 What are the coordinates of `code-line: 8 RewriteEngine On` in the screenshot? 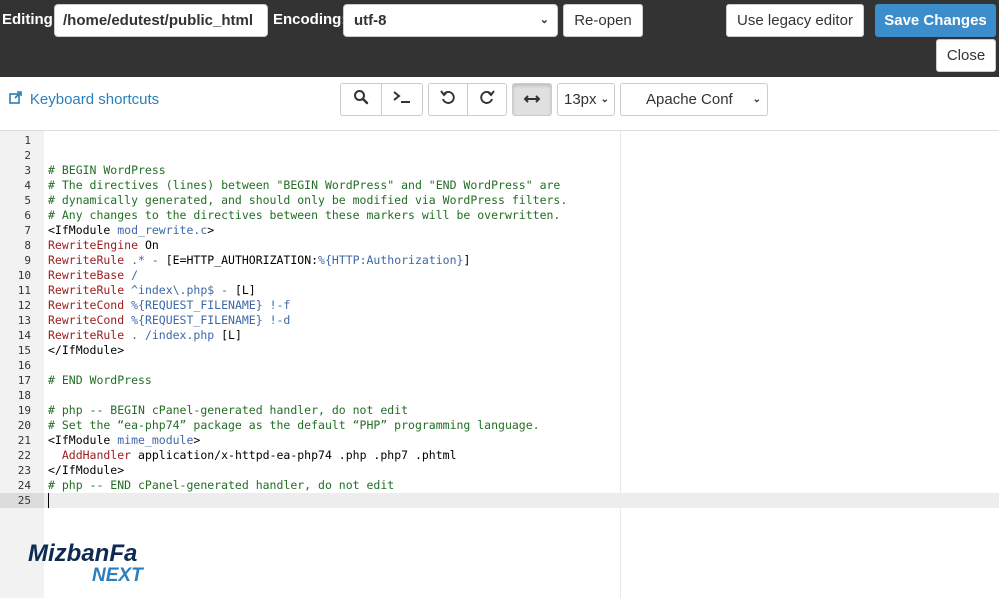 It's located at (499, 245).